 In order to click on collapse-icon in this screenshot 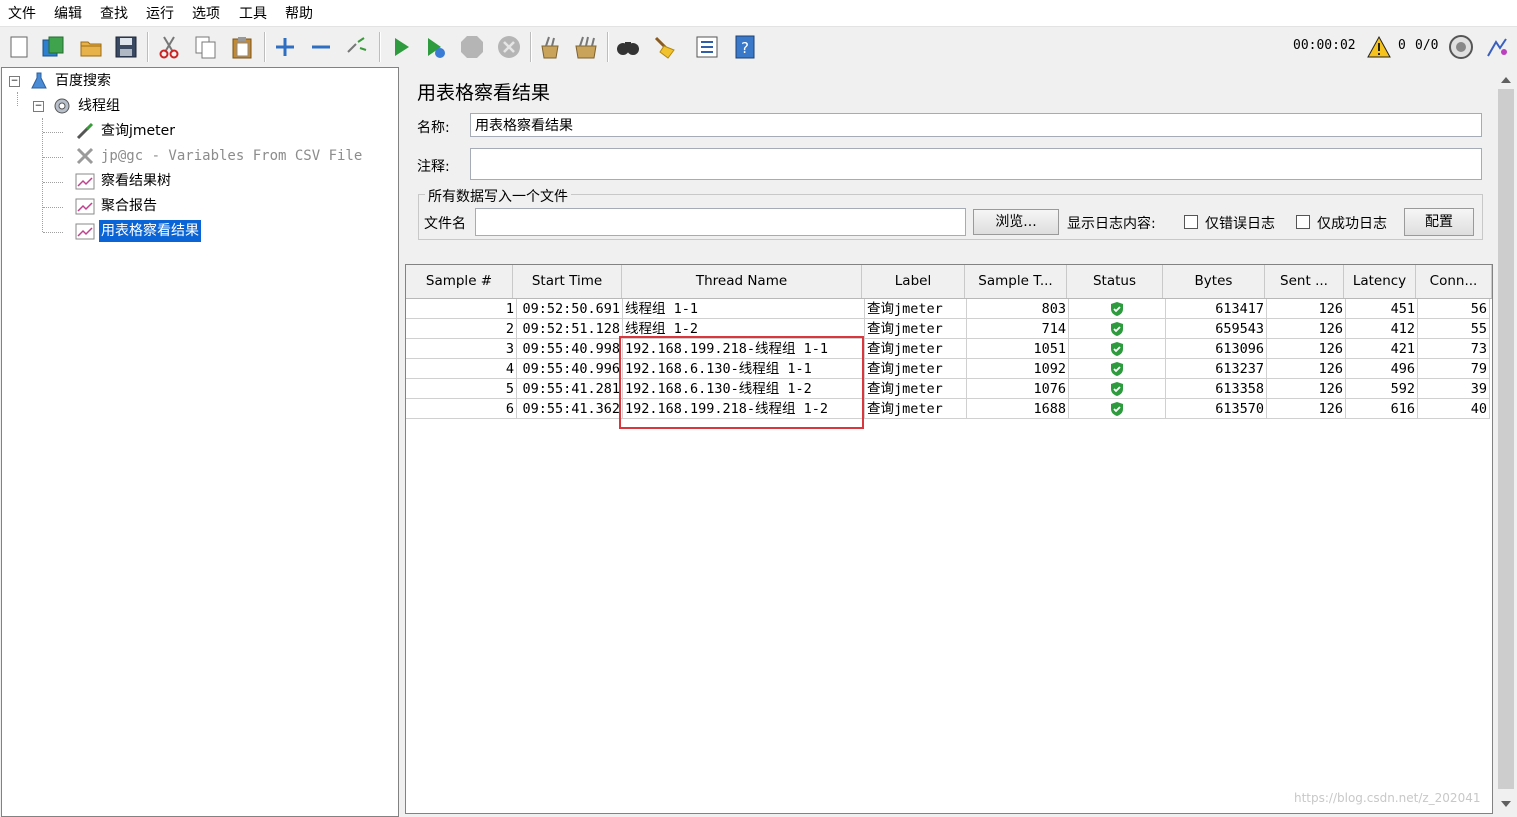, I will do `click(321, 47)`.